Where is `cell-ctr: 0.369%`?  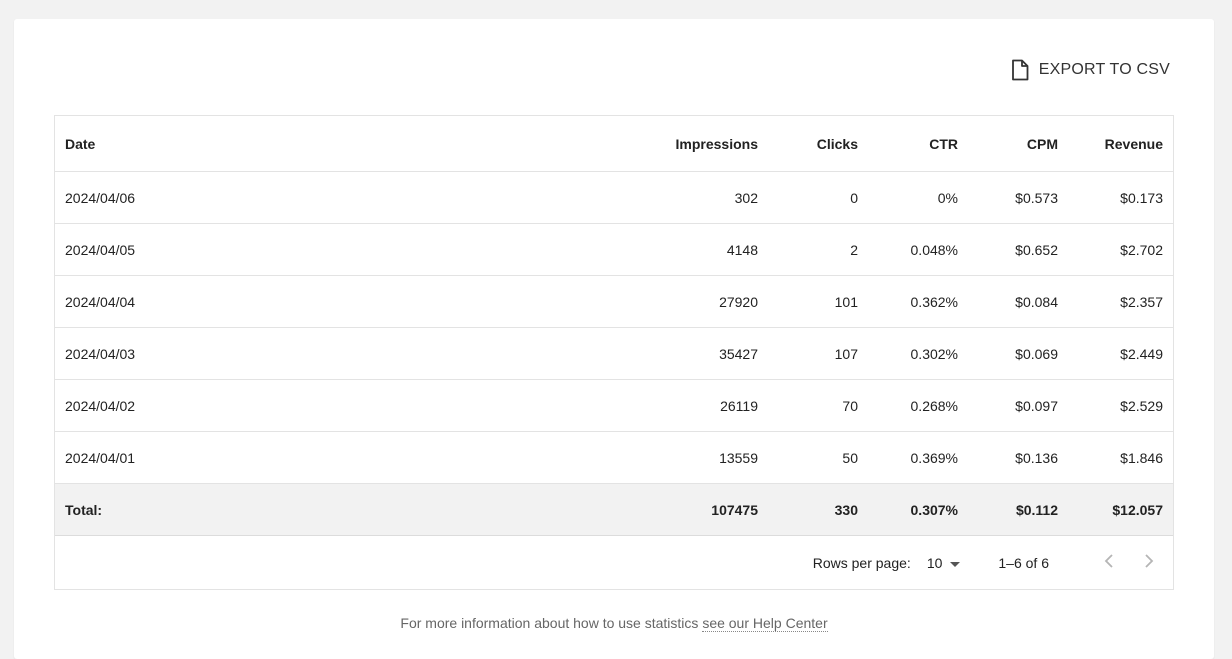
cell-ctr: 0.369% is located at coordinates (918, 457).